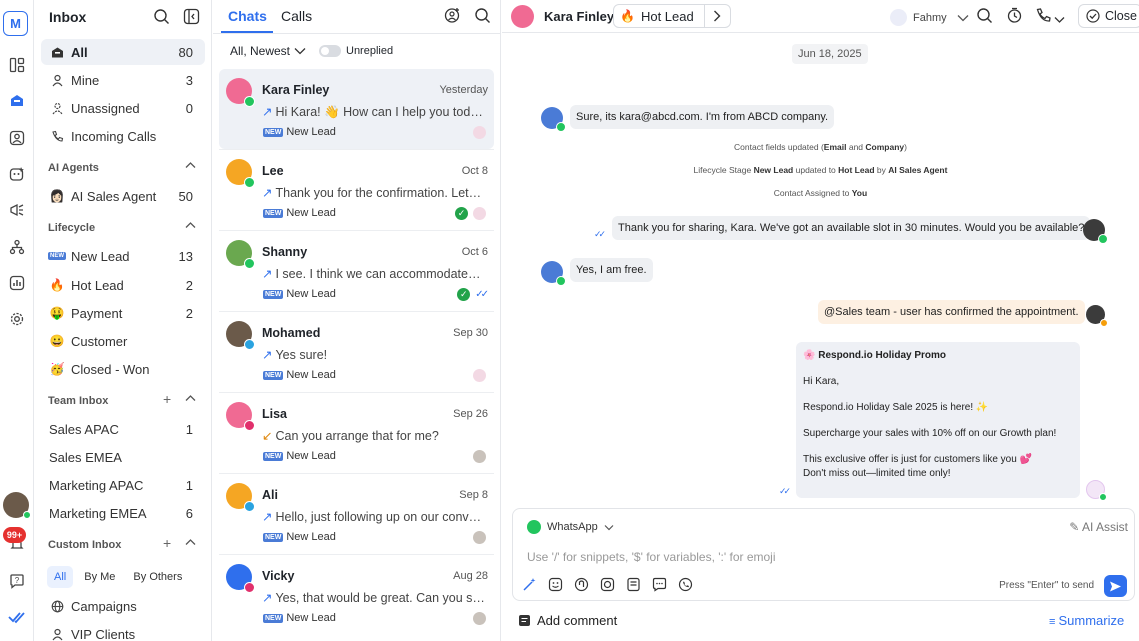  I want to click on user-avatar, so click(17, 505).